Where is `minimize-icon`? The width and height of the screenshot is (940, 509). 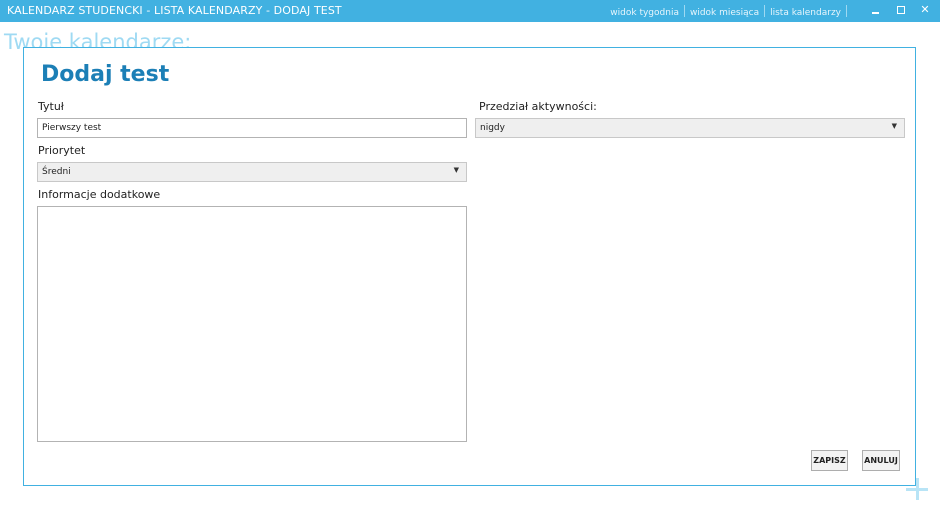 minimize-icon is located at coordinates (875, 13).